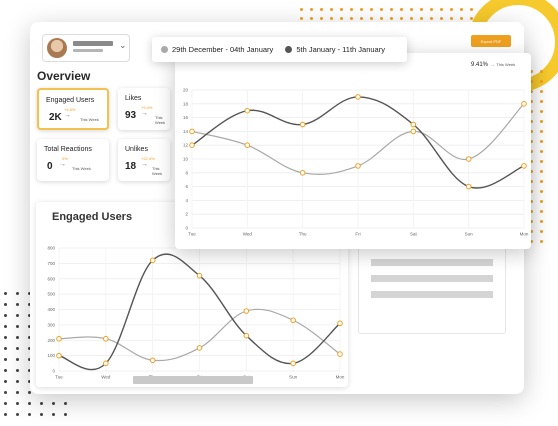 The width and height of the screenshot is (558, 426). Describe the element at coordinates (186, 172) in the screenshot. I see `y-tick-label: 8` at that location.